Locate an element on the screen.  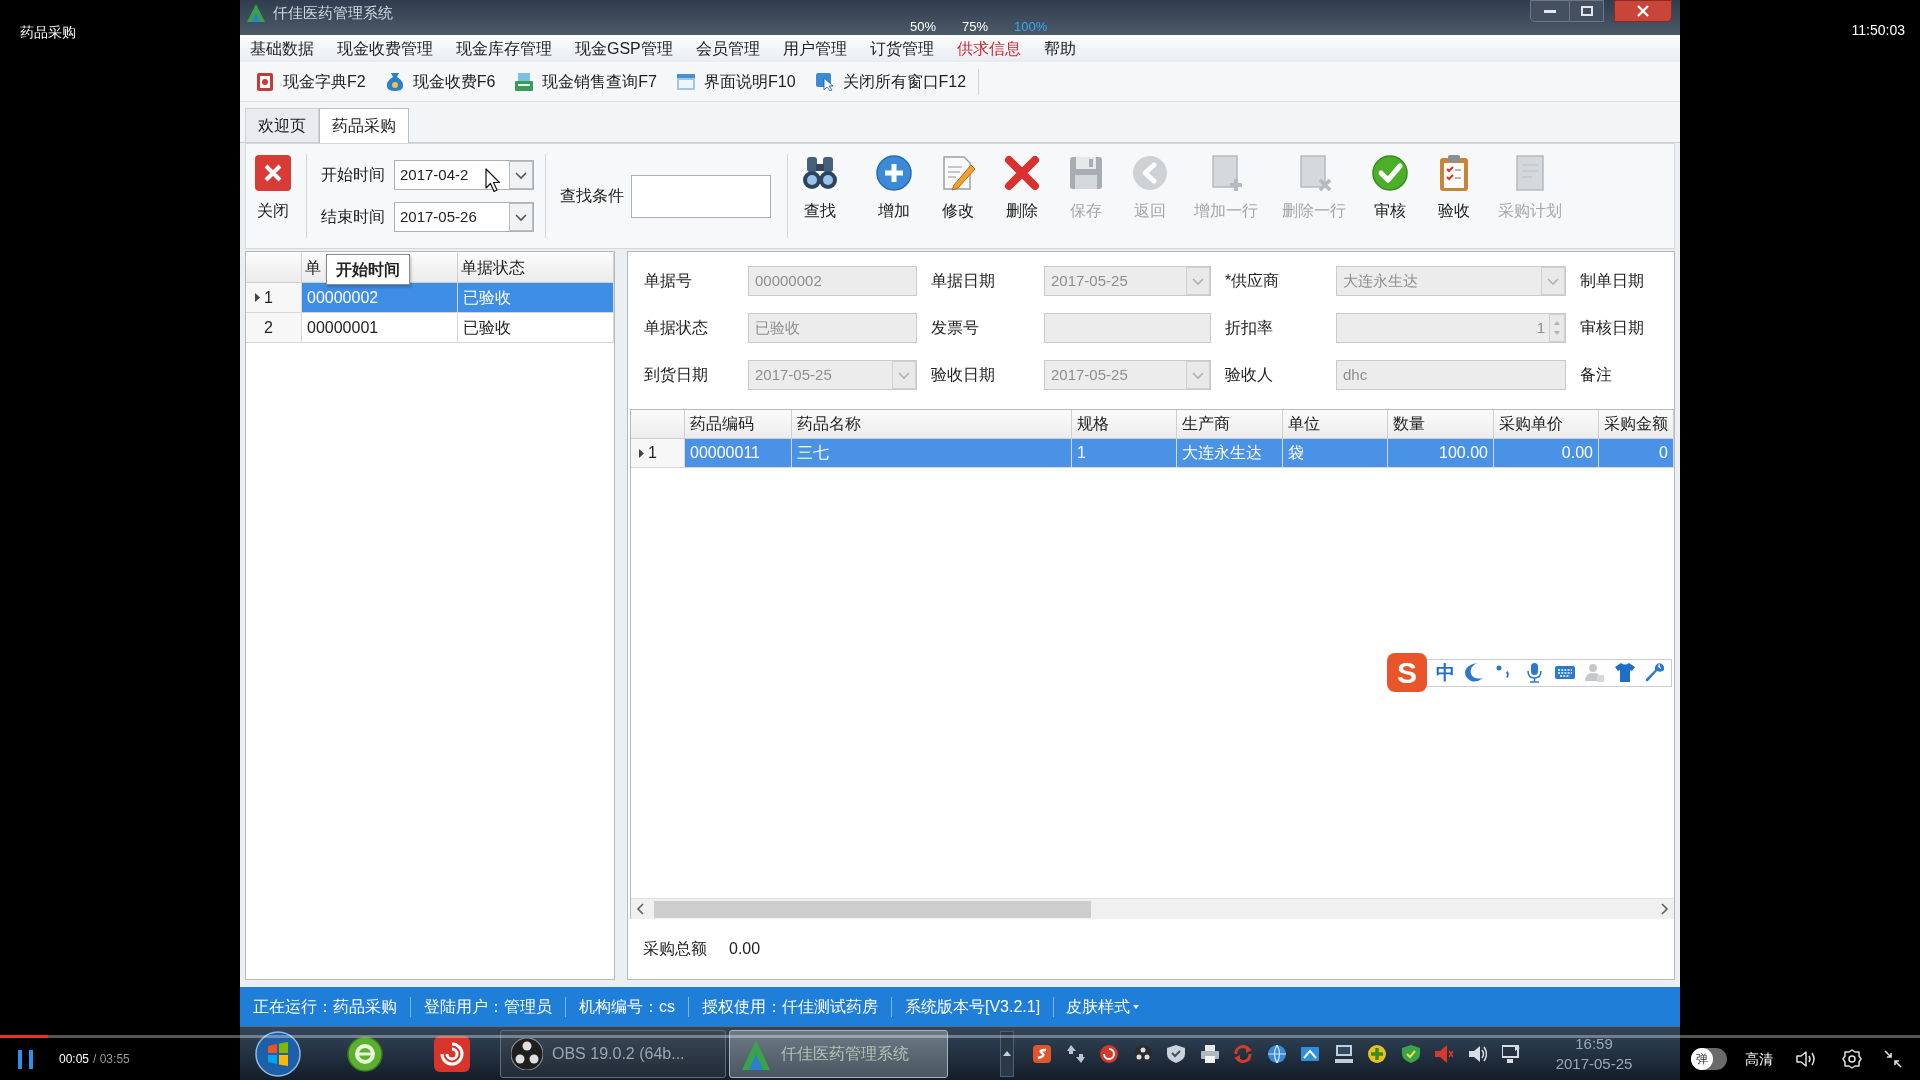
skin-style-menu: 皮肤样式 is located at coordinates (1103, 1006).